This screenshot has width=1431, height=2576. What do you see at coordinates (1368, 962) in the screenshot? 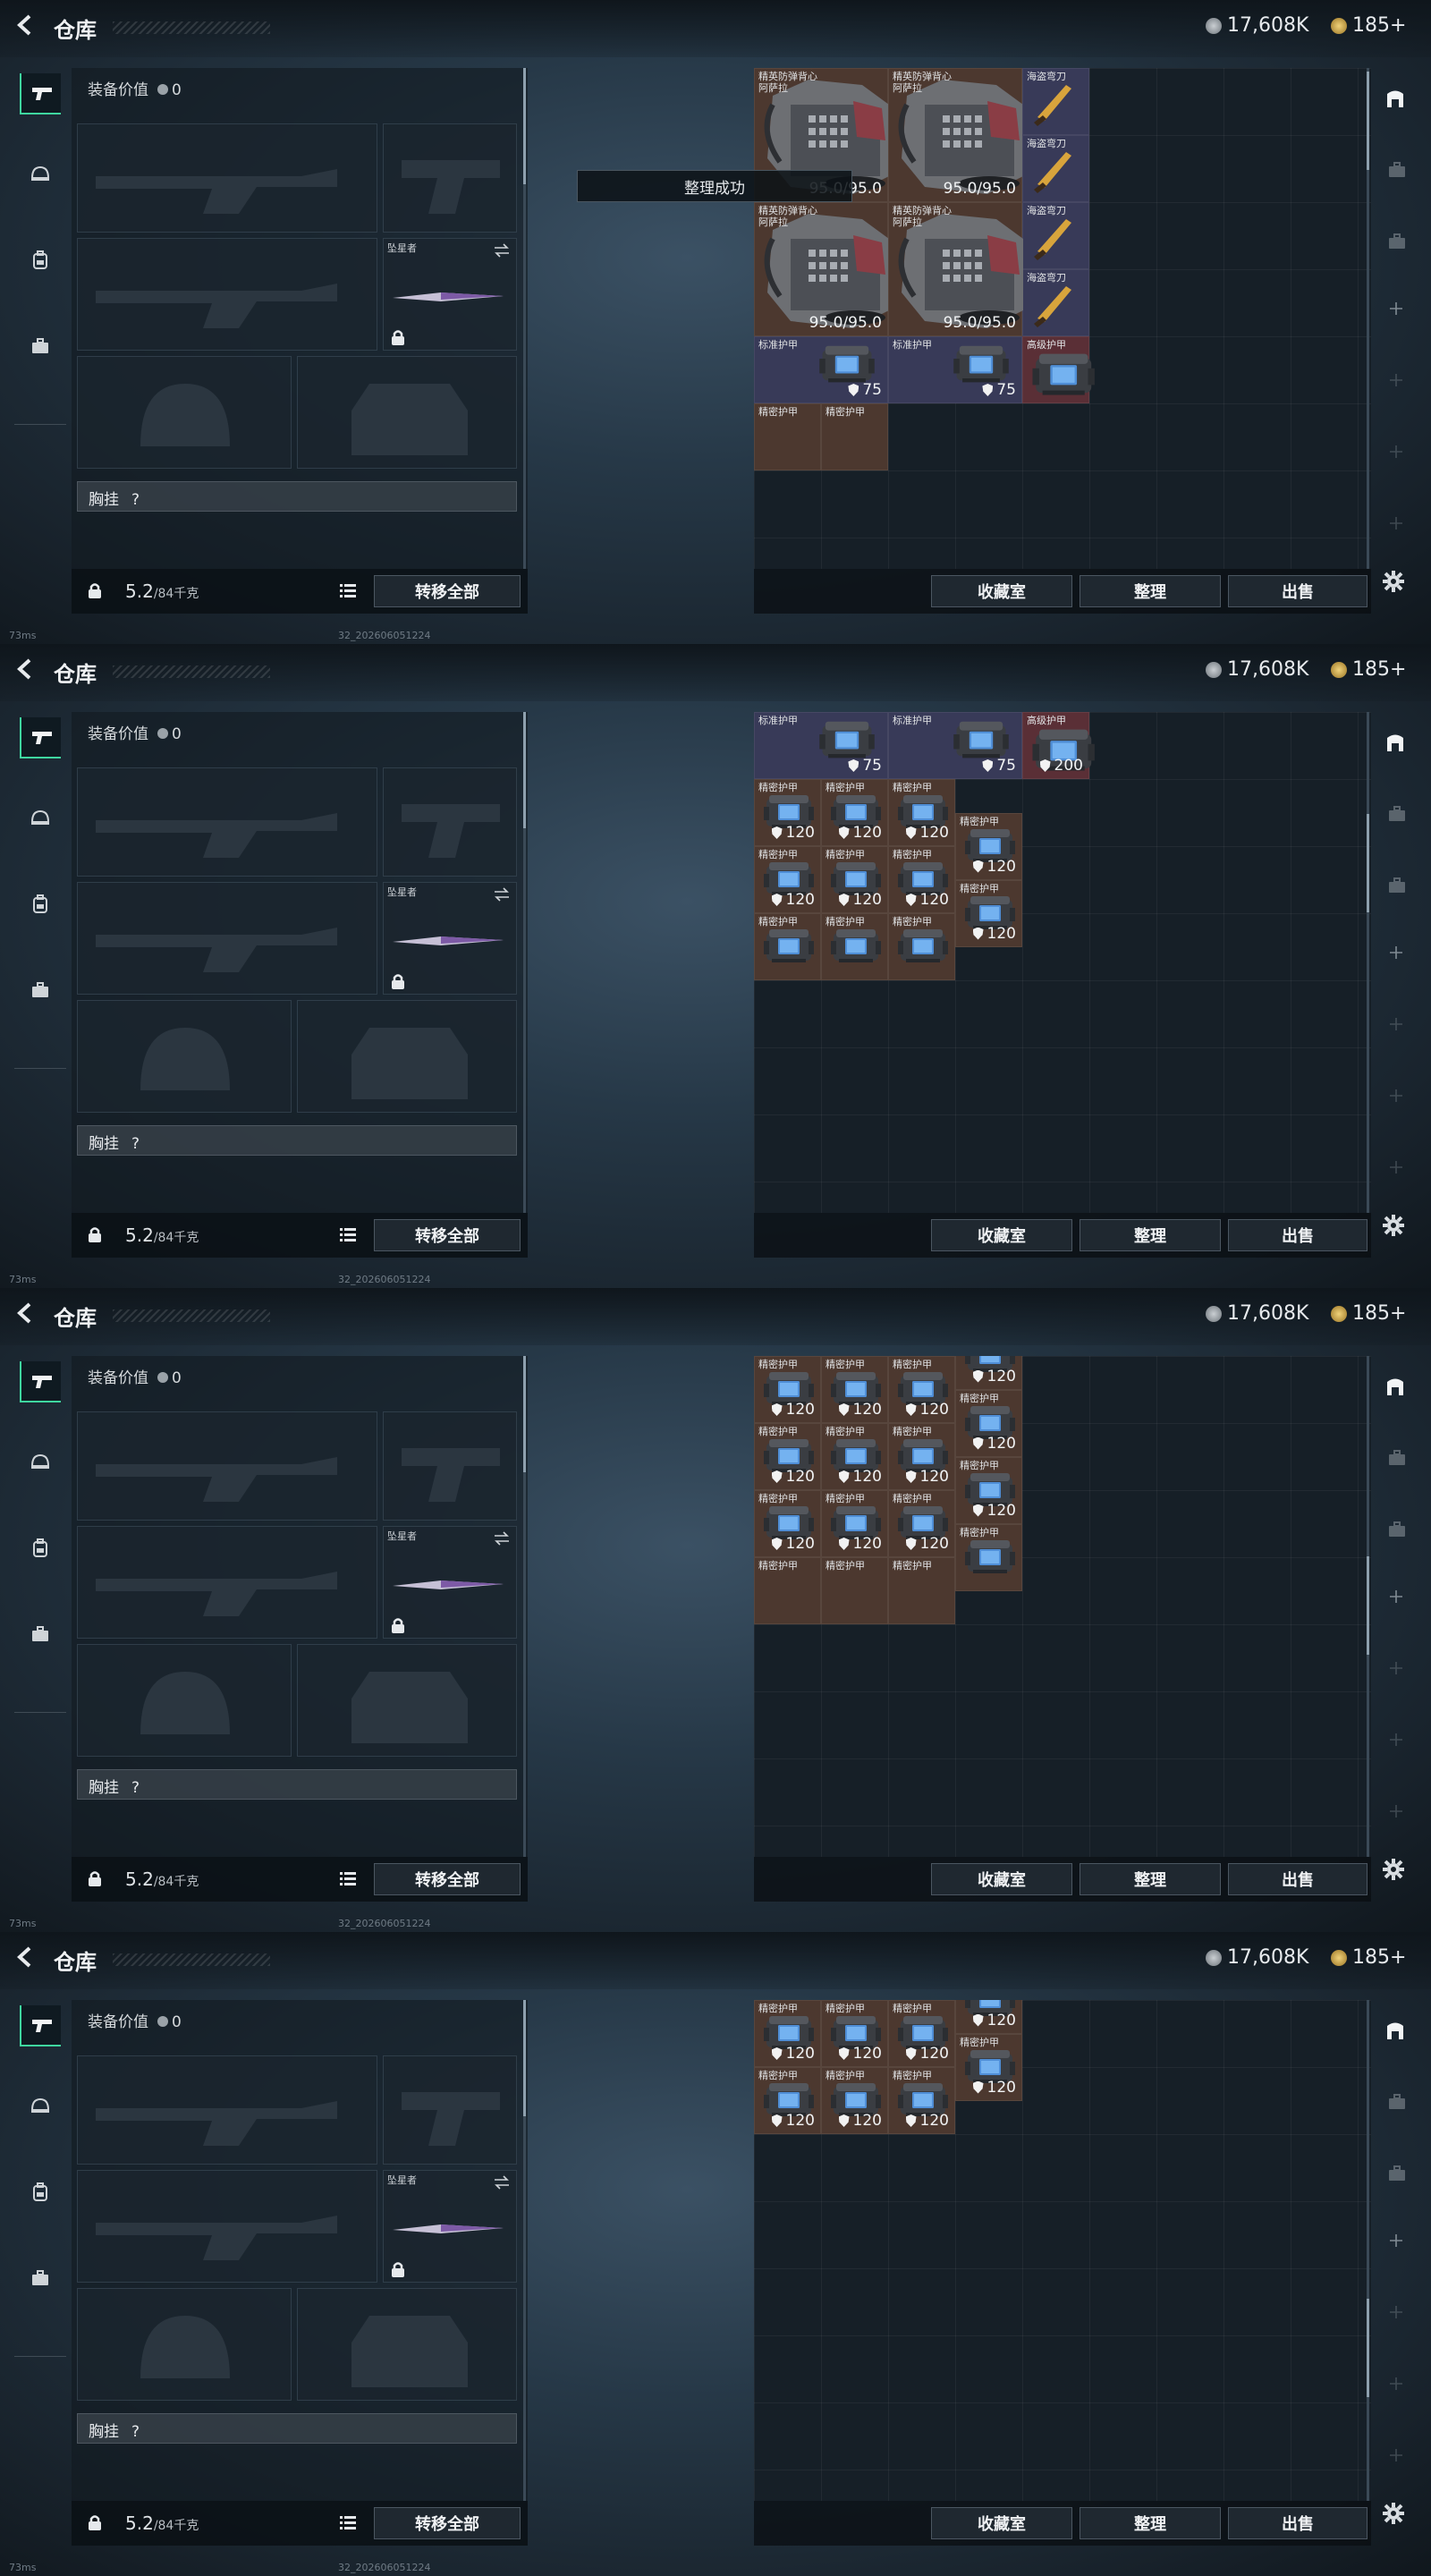
I see `storage-scrollbar` at bounding box center [1368, 962].